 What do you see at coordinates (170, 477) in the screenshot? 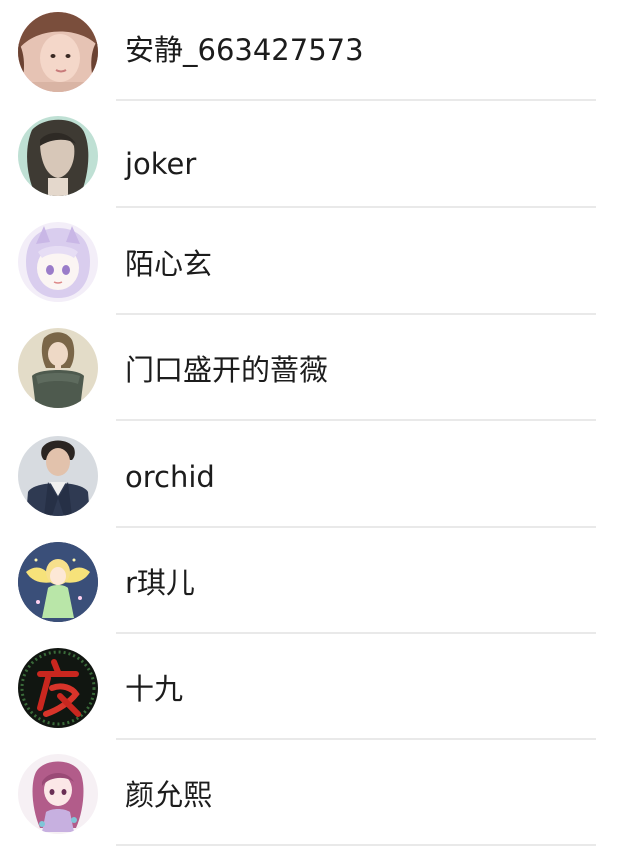
I see `contact-name: orchid` at bounding box center [170, 477].